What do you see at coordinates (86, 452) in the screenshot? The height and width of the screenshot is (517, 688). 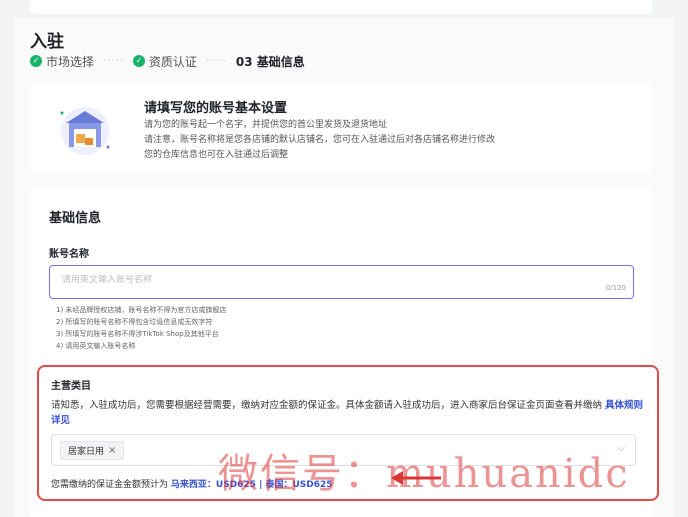 I see `category-tag-label: 居家日用` at bounding box center [86, 452].